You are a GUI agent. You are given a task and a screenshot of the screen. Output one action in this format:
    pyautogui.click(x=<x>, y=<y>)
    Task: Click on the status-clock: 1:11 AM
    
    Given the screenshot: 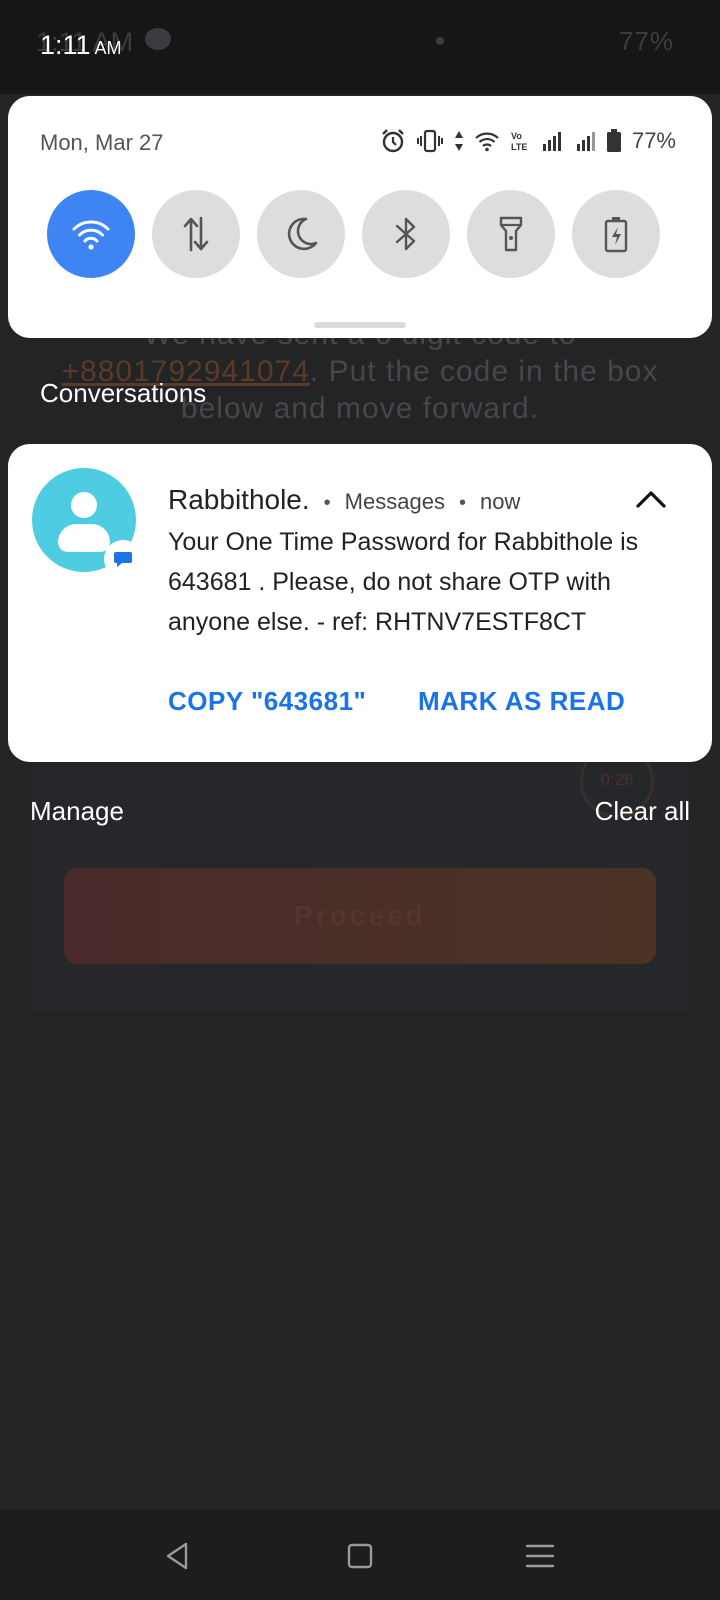 What is the action you would take?
    pyautogui.click(x=81, y=45)
    